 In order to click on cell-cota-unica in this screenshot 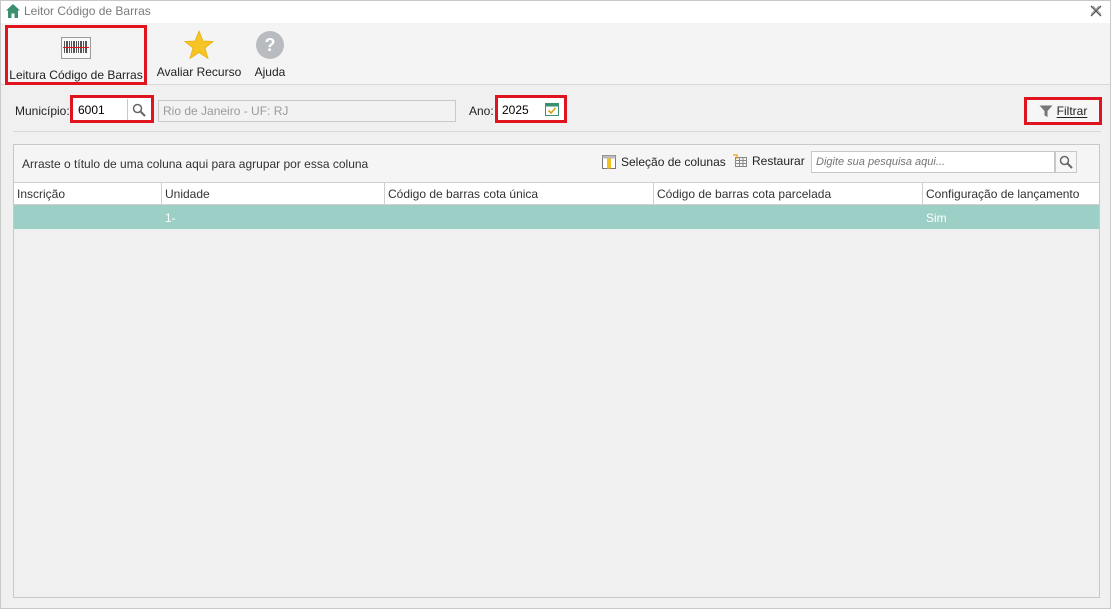, I will do `click(519, 217)`.